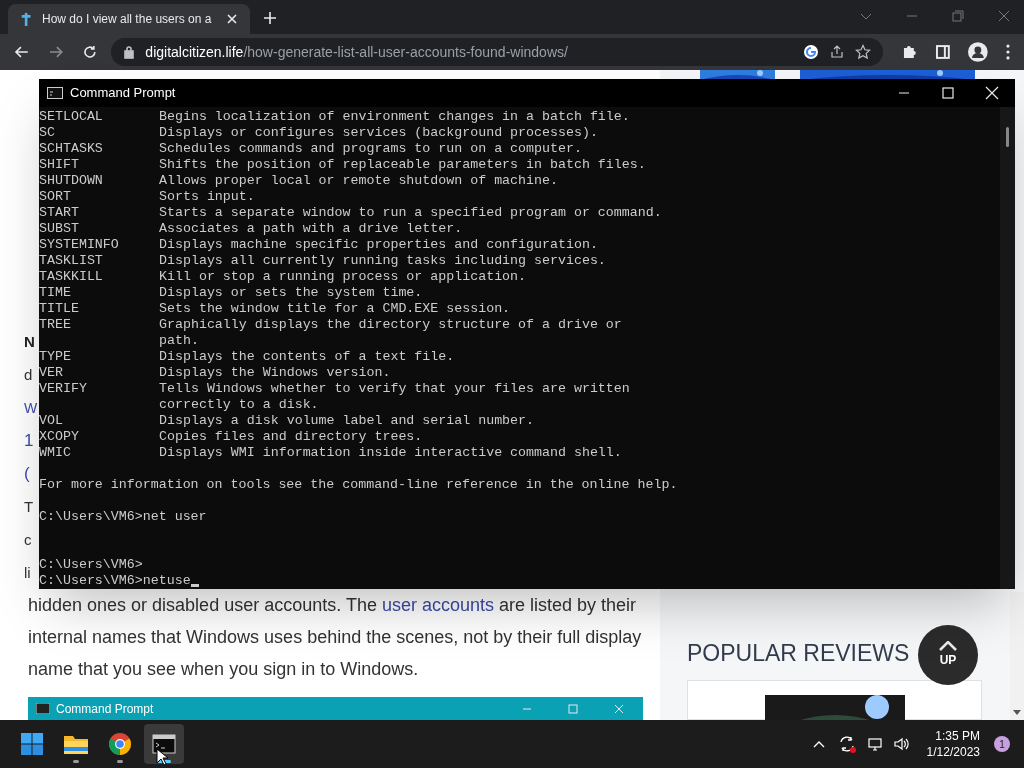  Describe the element at coordinates (942, 52) in the screenshot. I see `sidebar-icon` at that location.